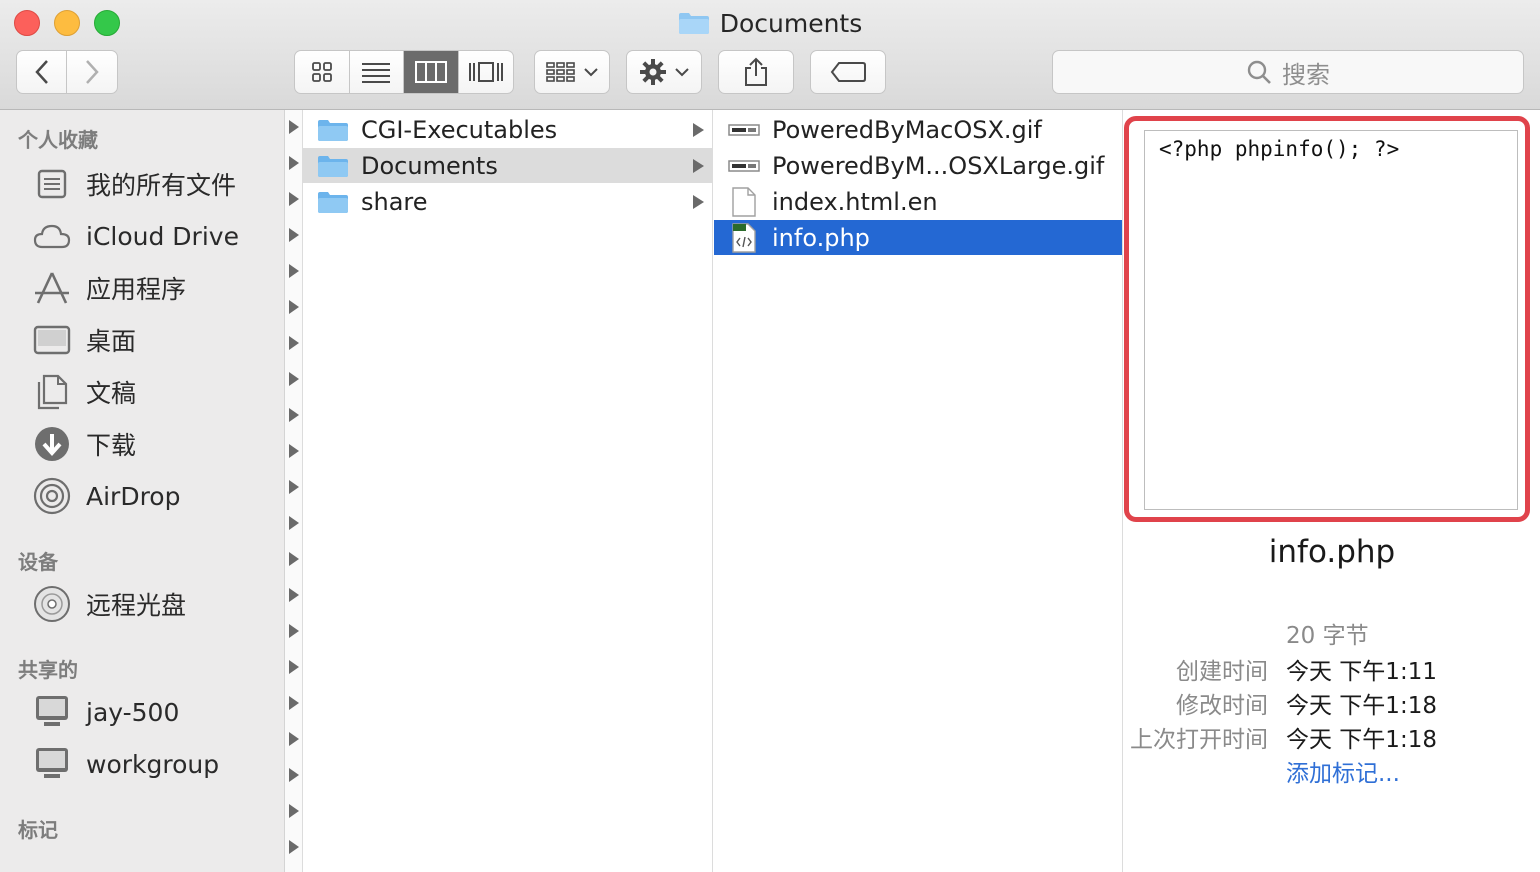 Image resolution: width=1540 pixels, height=872 pixels. Describe the element at coordinates (744, 201) in the screenshot. I see `document-file-icon` at that location.